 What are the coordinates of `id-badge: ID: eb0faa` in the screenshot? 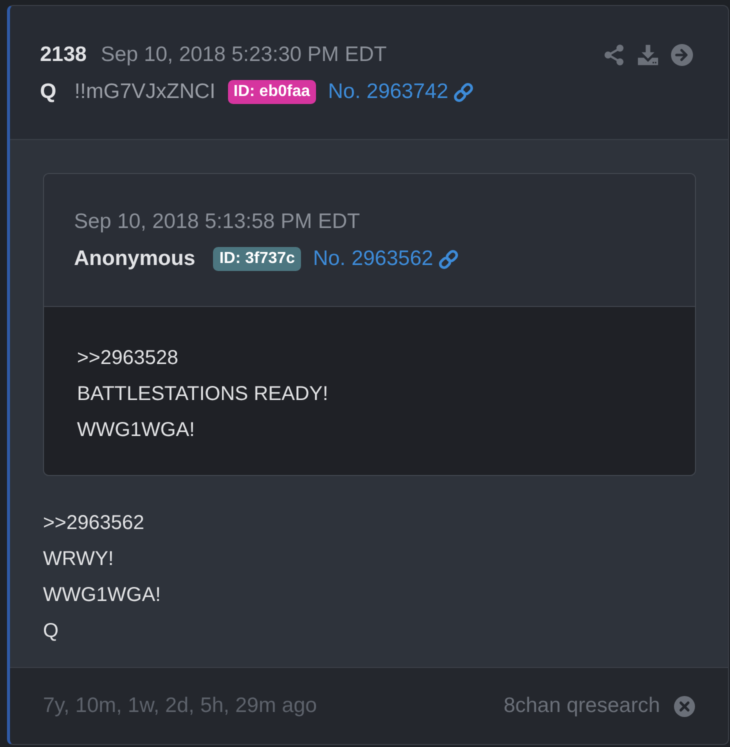 It's located at (272, 92).